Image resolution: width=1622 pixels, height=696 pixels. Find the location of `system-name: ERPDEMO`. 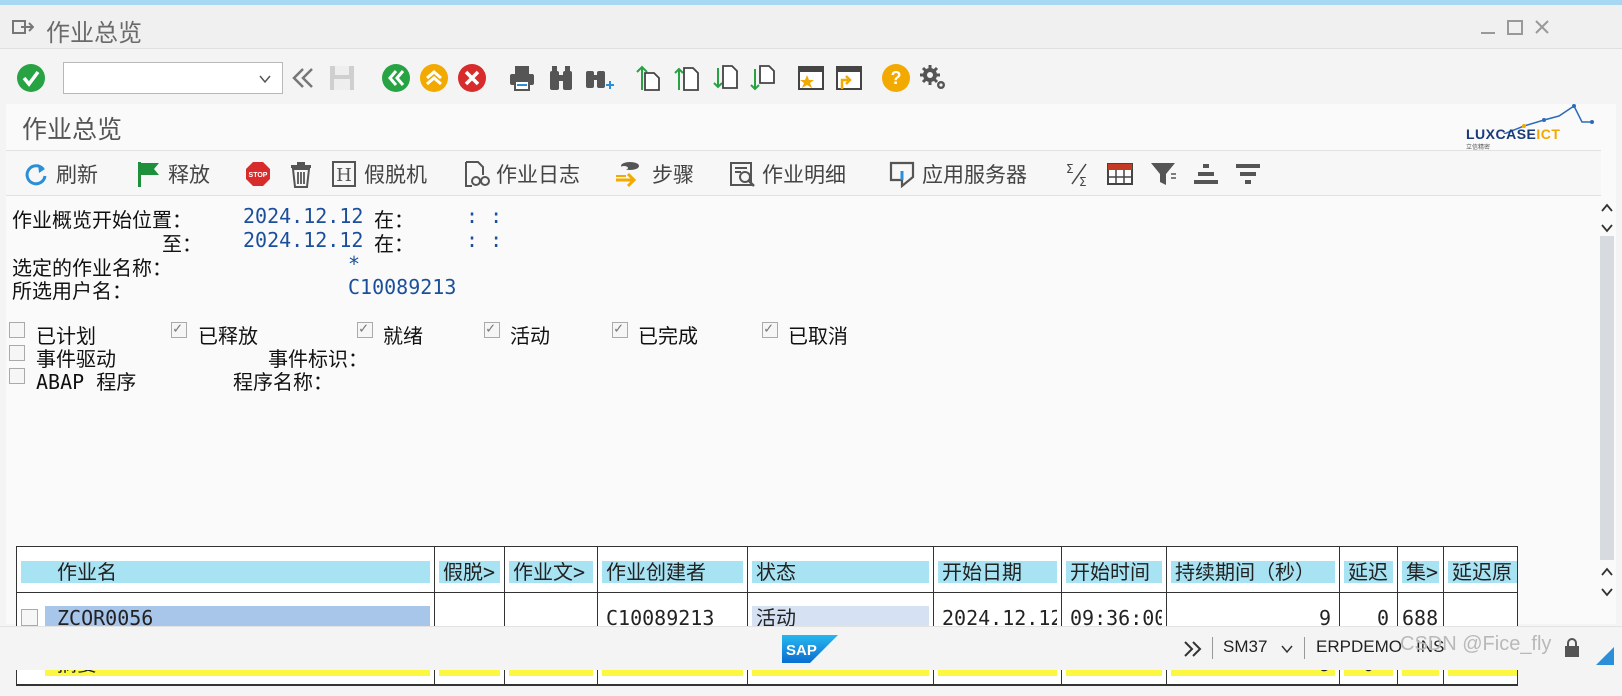

system-name: ERPDEMO is located at coordinates (1359, 646).